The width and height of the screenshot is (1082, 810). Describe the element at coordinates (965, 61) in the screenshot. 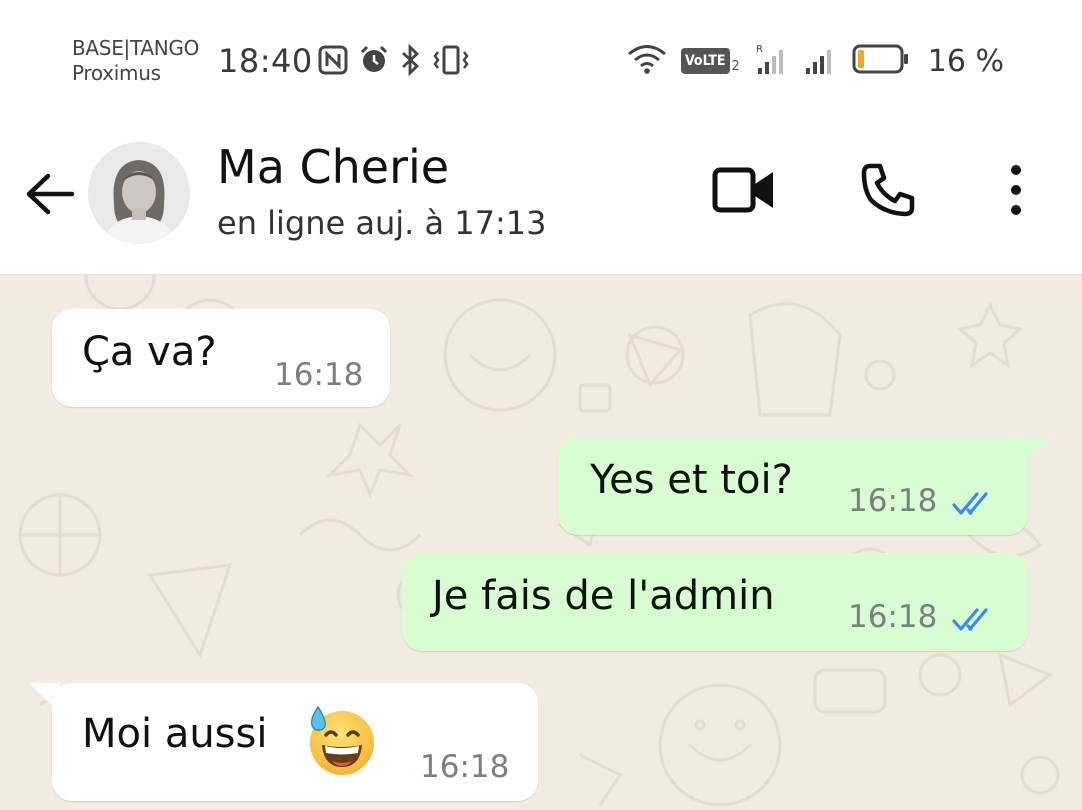

I see `battery-percent: 16 %` at that location.